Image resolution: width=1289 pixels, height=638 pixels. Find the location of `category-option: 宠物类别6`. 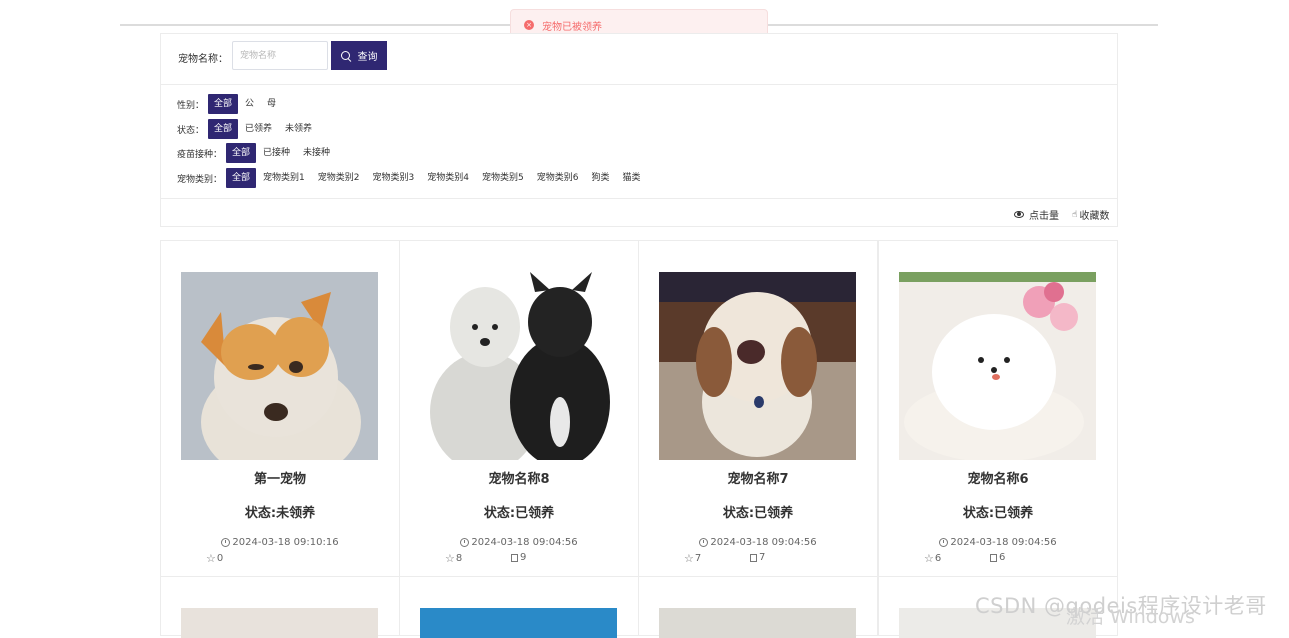

category-option: 宠物类别6 is located at coordinates (558, 178).